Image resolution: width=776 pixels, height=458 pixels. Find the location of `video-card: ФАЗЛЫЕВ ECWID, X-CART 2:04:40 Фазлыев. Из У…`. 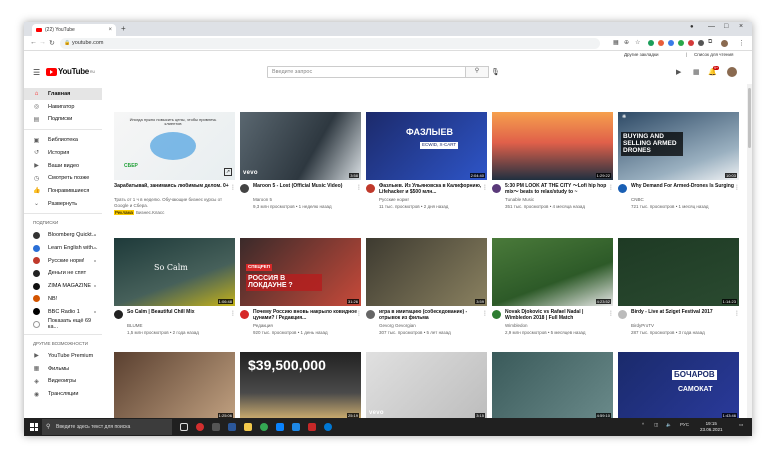

video-card: ФАЗЛЫЕВ ECWID, X-CART 2:04:40 Фазлыев. Из У… is located at coordinates (427, 166).